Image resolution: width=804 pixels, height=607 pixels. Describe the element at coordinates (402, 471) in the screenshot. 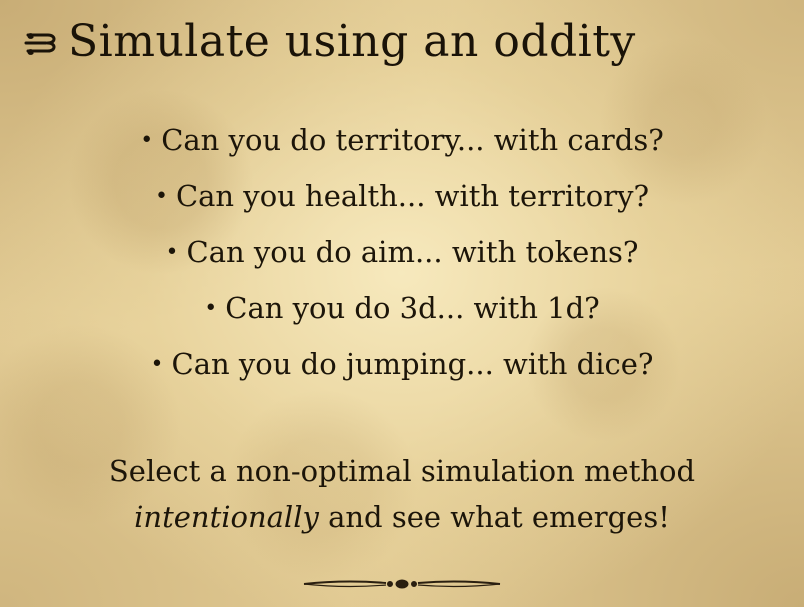

I see `closing-line-1: Select a non-optimal simulation method` at that location.